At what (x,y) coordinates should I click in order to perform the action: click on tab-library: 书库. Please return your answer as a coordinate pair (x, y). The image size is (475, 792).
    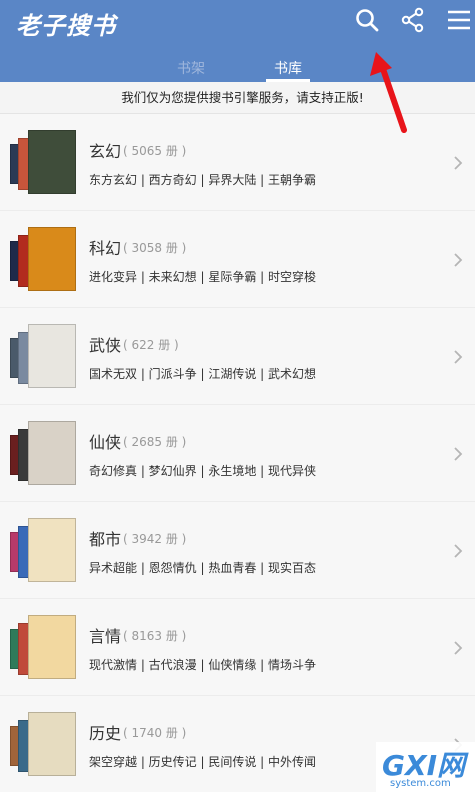
    Looking at the image, I should click on (288, 68).